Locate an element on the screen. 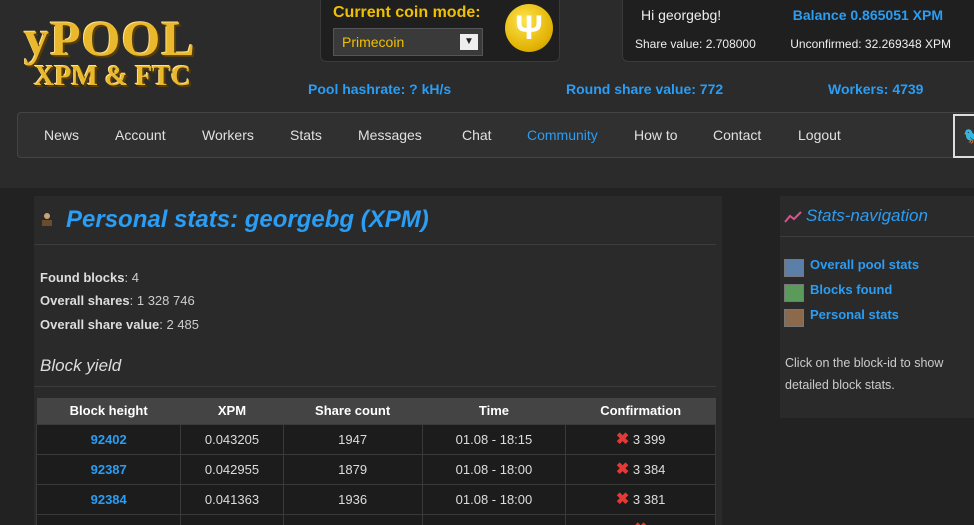 This screenshot has width=974, height=525. pool-hashrate: Pool hashrate: ? kH/s is located at coordinates (380, 89).